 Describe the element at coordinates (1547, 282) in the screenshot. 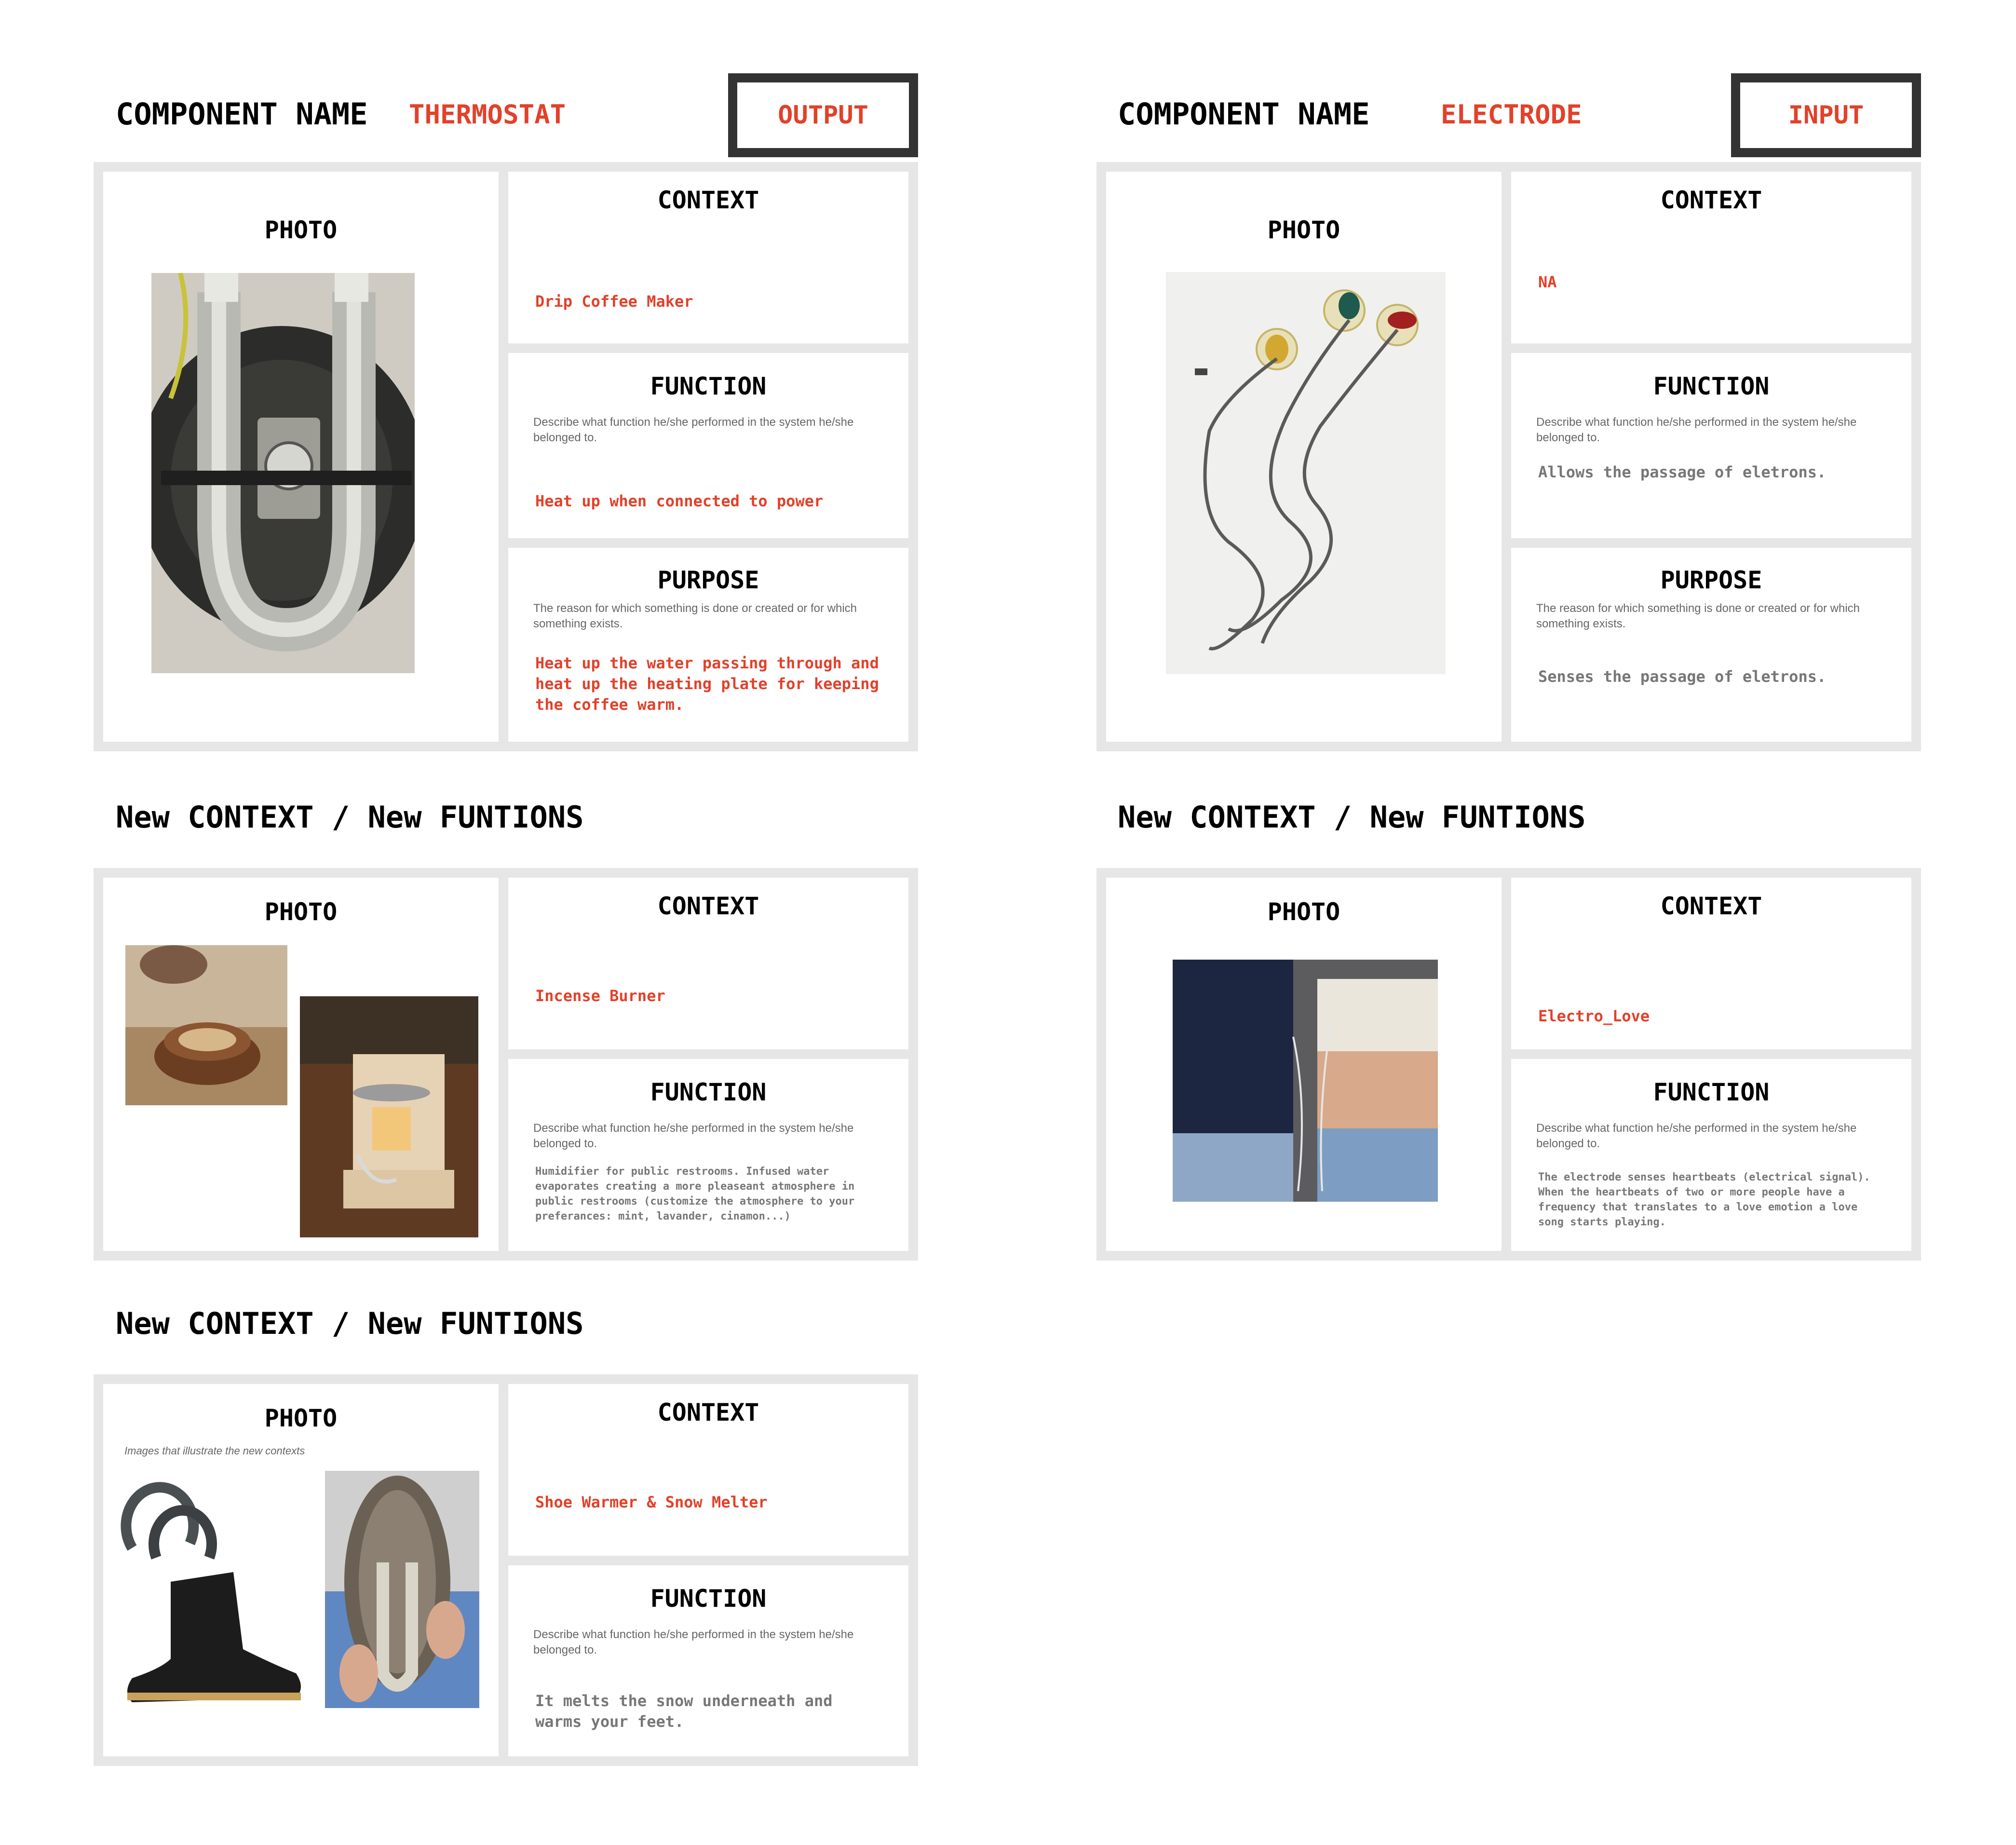

I see `context-value: NA` at that location.